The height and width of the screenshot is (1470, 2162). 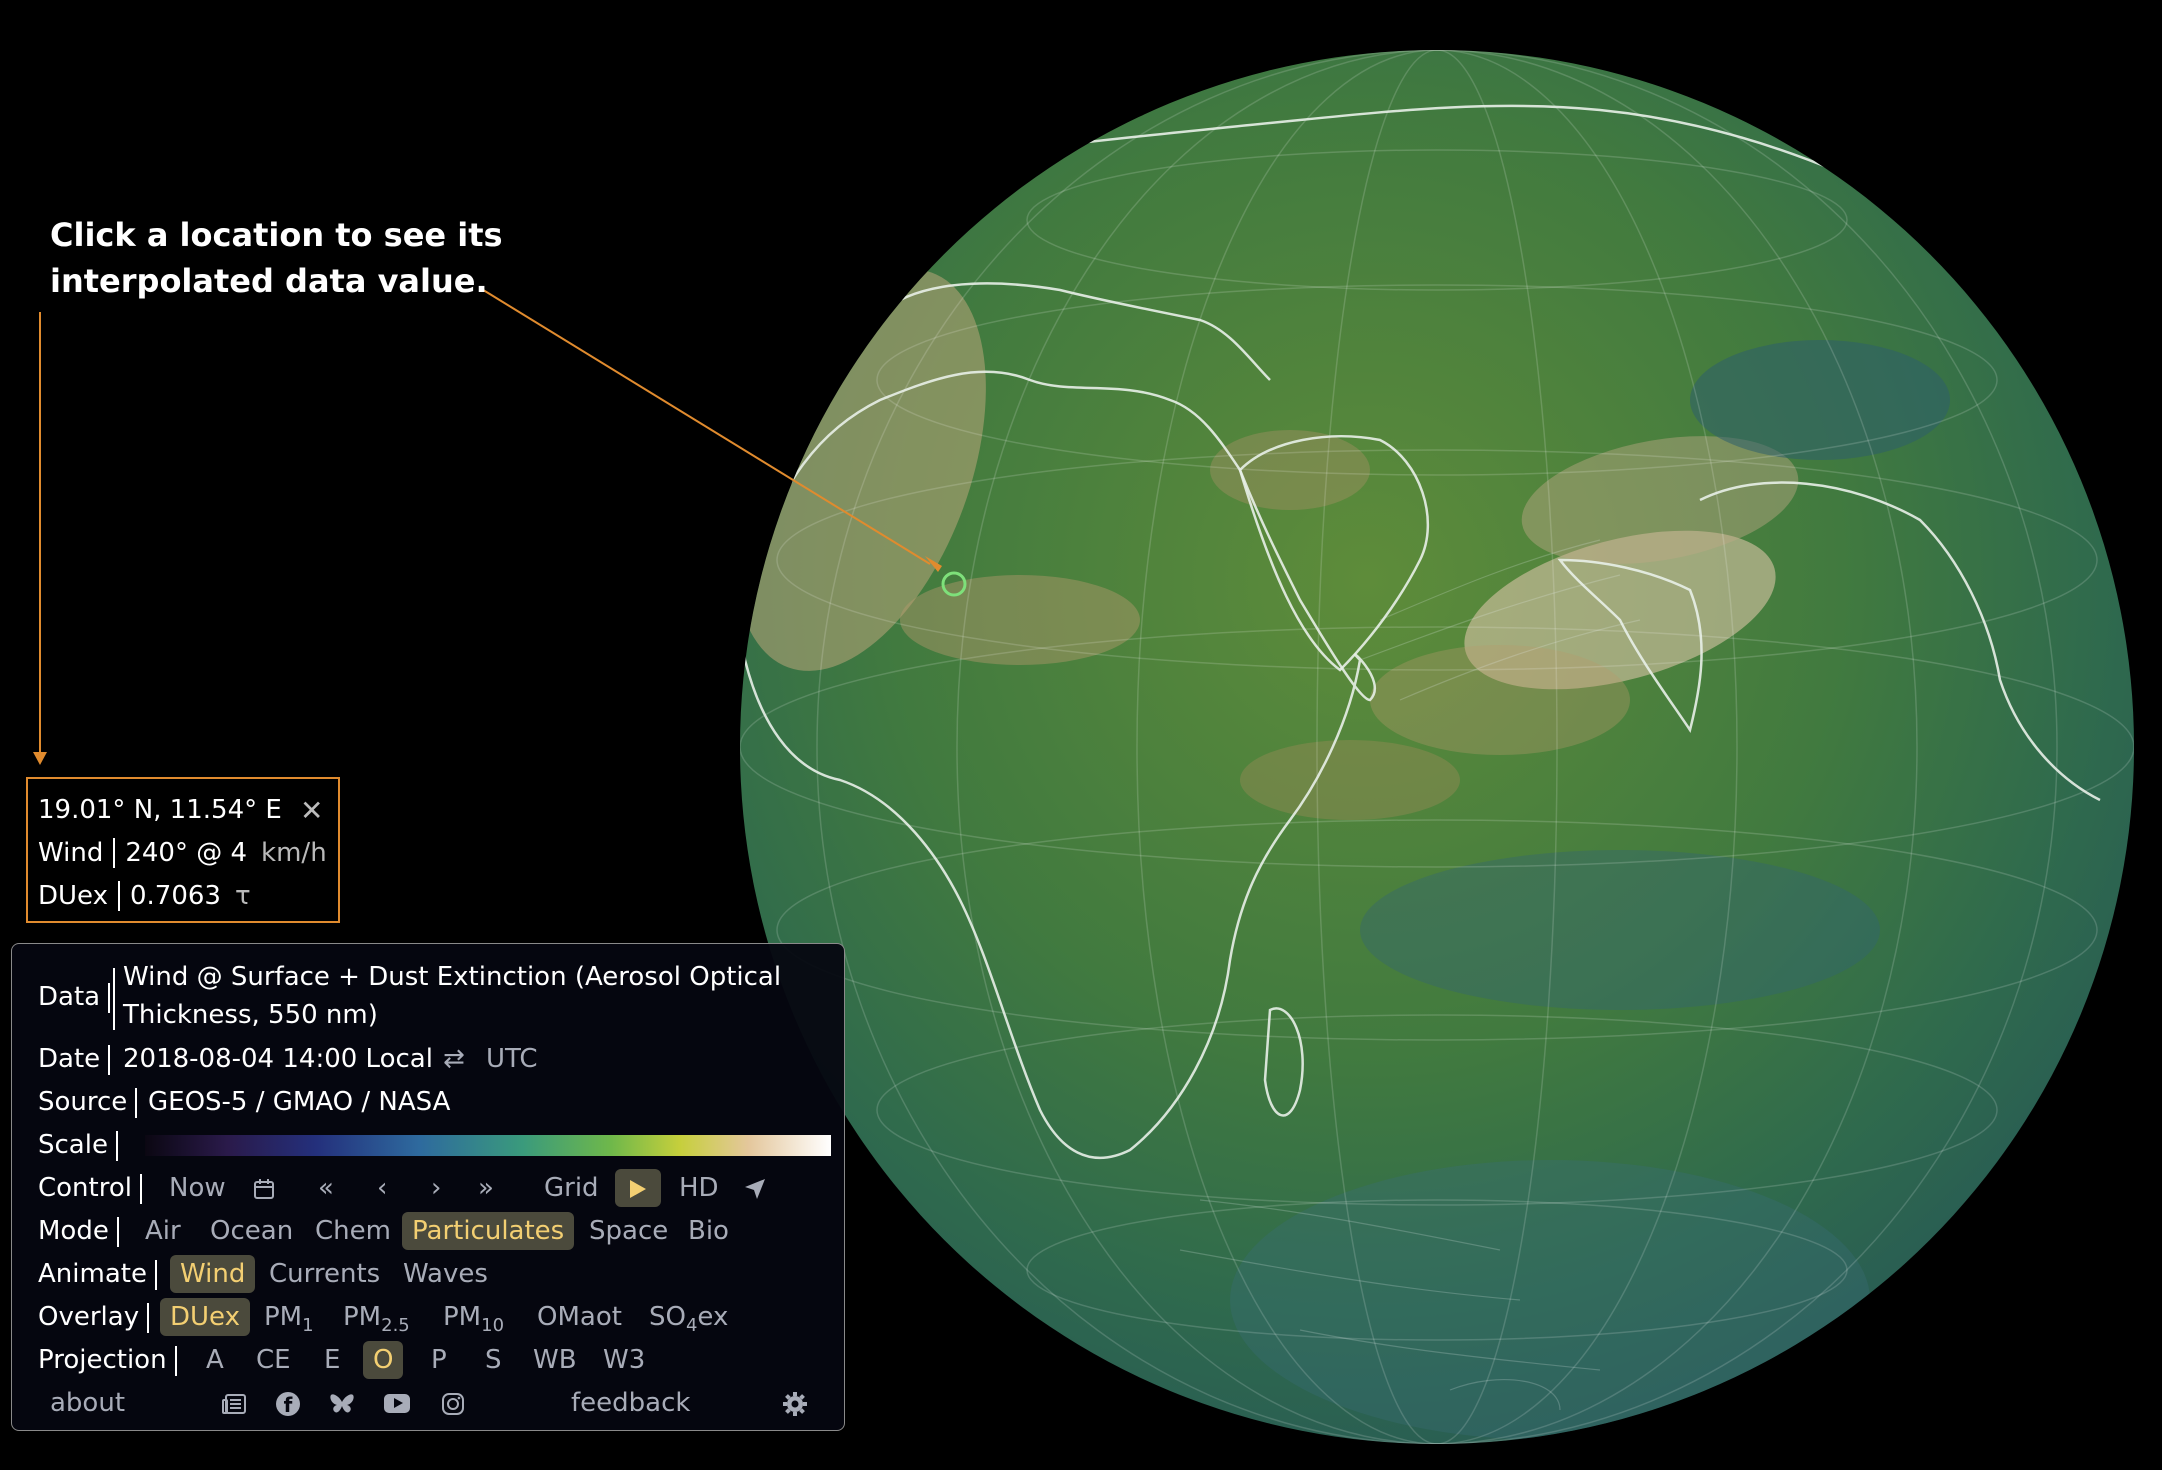 I want to click on mode-chem: Chem, so click(x=353, y=1231).